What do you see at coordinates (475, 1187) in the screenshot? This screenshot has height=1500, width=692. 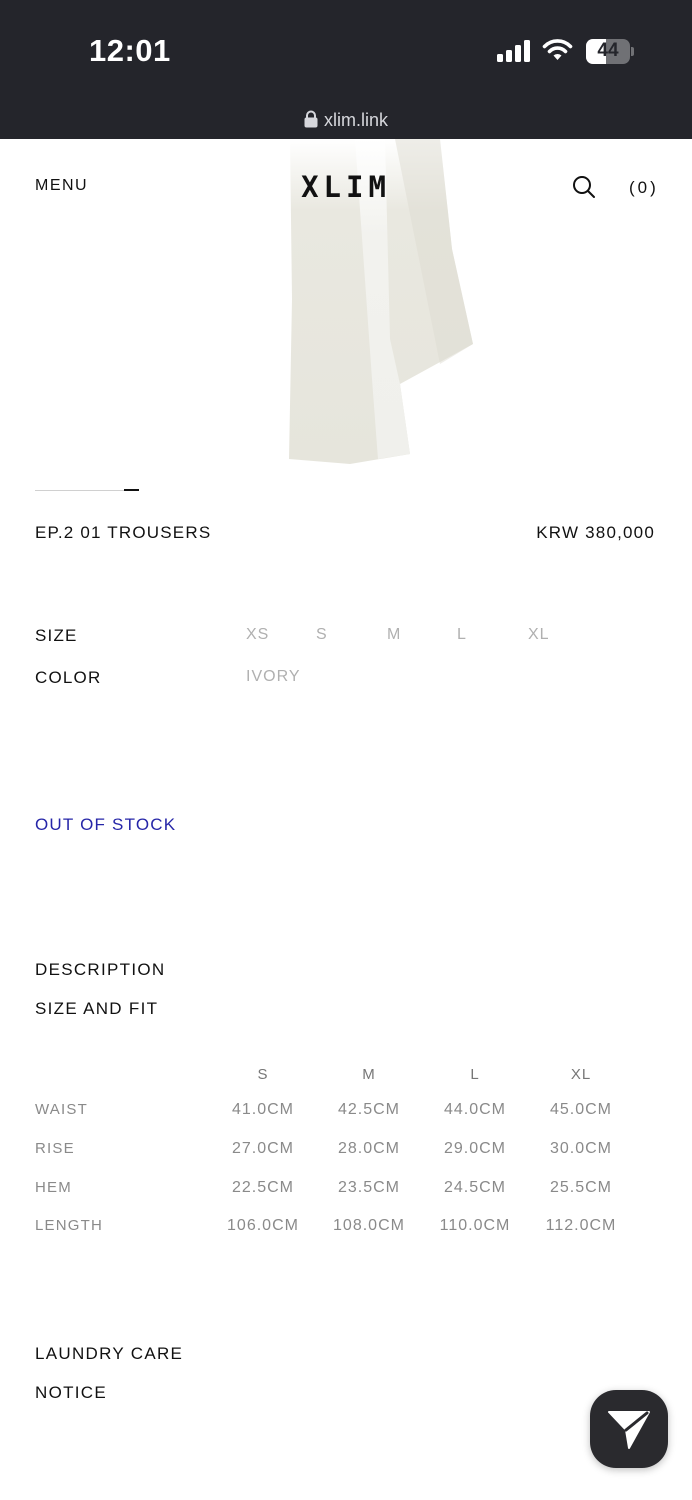 I see `table-cell: 24.5CM` at bounding box center [475, 1187].